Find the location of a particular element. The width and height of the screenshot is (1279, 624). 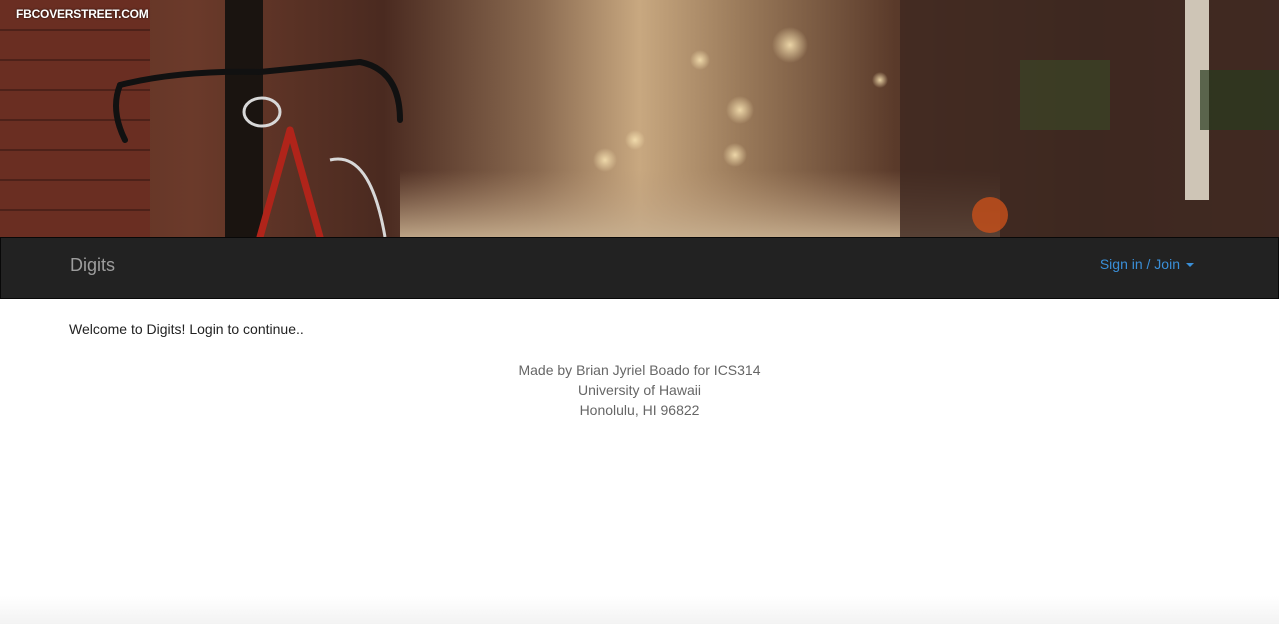

caret-down-icon is located at coordinates (1190, 265).